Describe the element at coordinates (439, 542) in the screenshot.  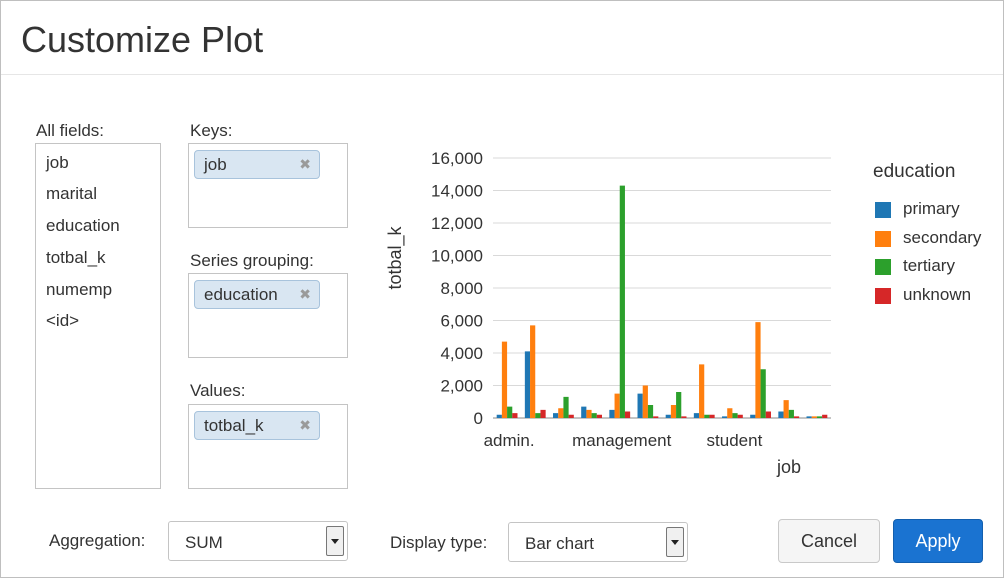
I see `display-type-label: Display type:` at that location.